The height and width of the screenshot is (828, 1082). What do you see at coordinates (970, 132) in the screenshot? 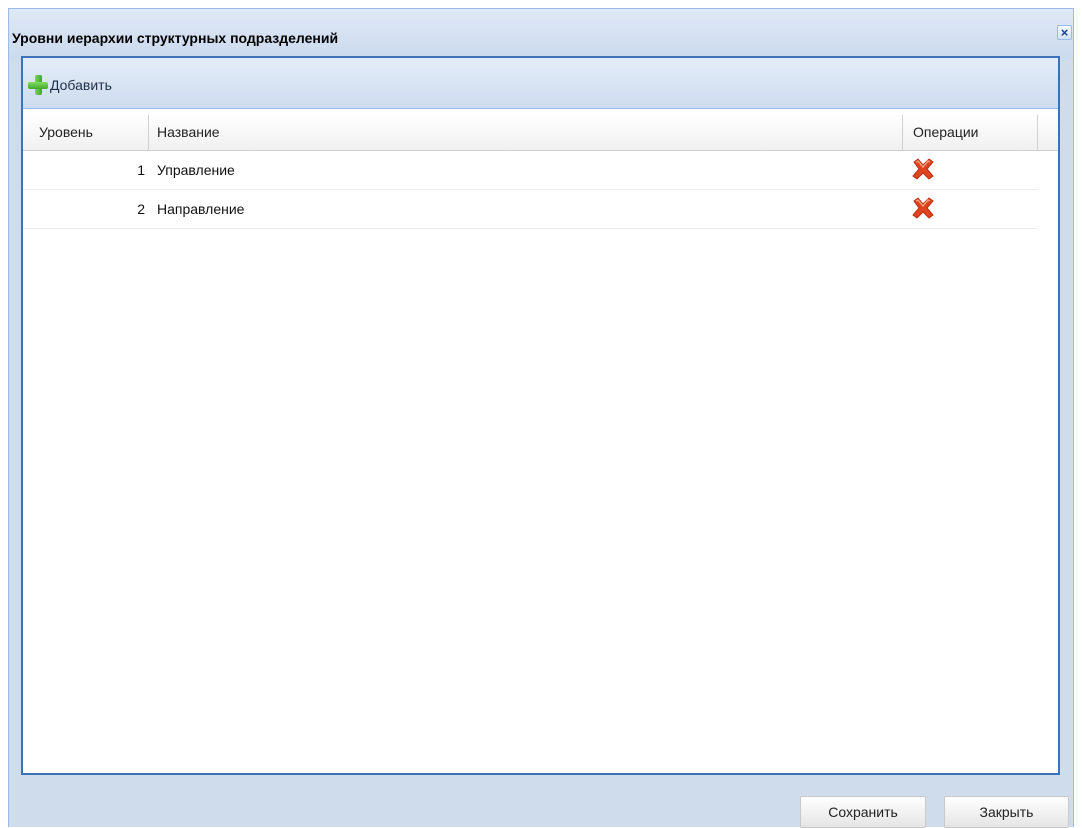
I see `column-header-operations: Операции` at bounding box center [970, 132].